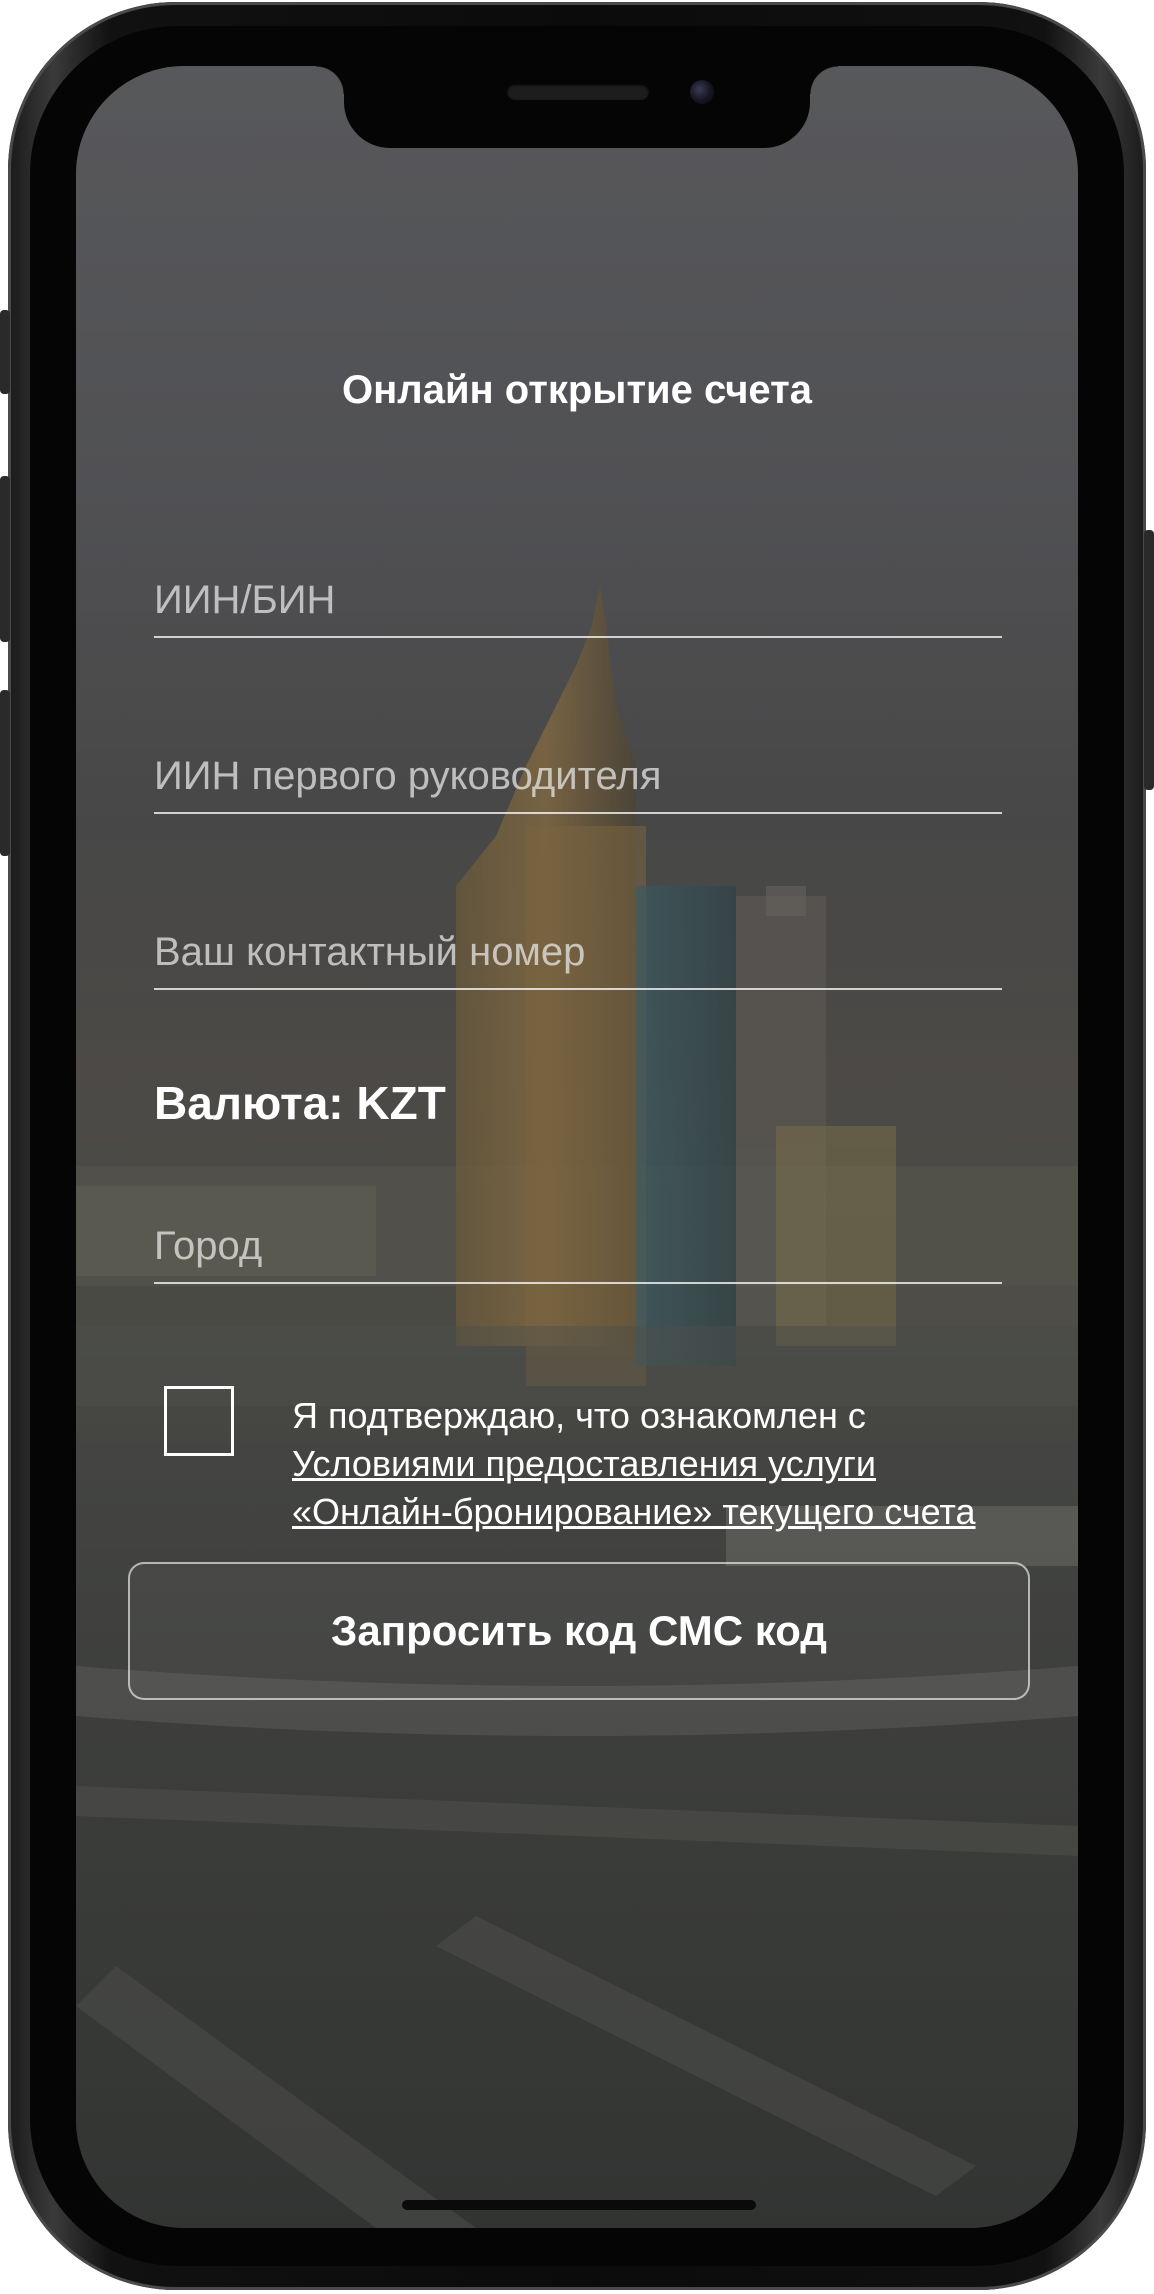 Image resolution: width=1154 pixels, height=2294 pixels. I want to click on city-field, so click(578, 1248).